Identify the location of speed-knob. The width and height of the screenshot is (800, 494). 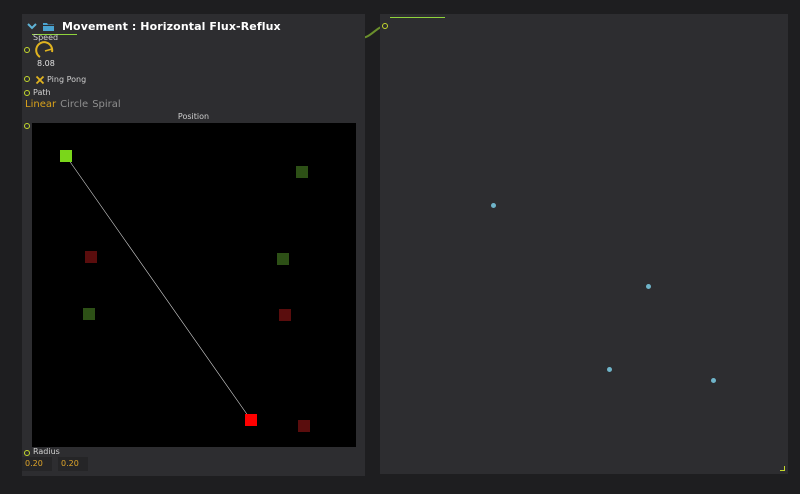
(45, 51).